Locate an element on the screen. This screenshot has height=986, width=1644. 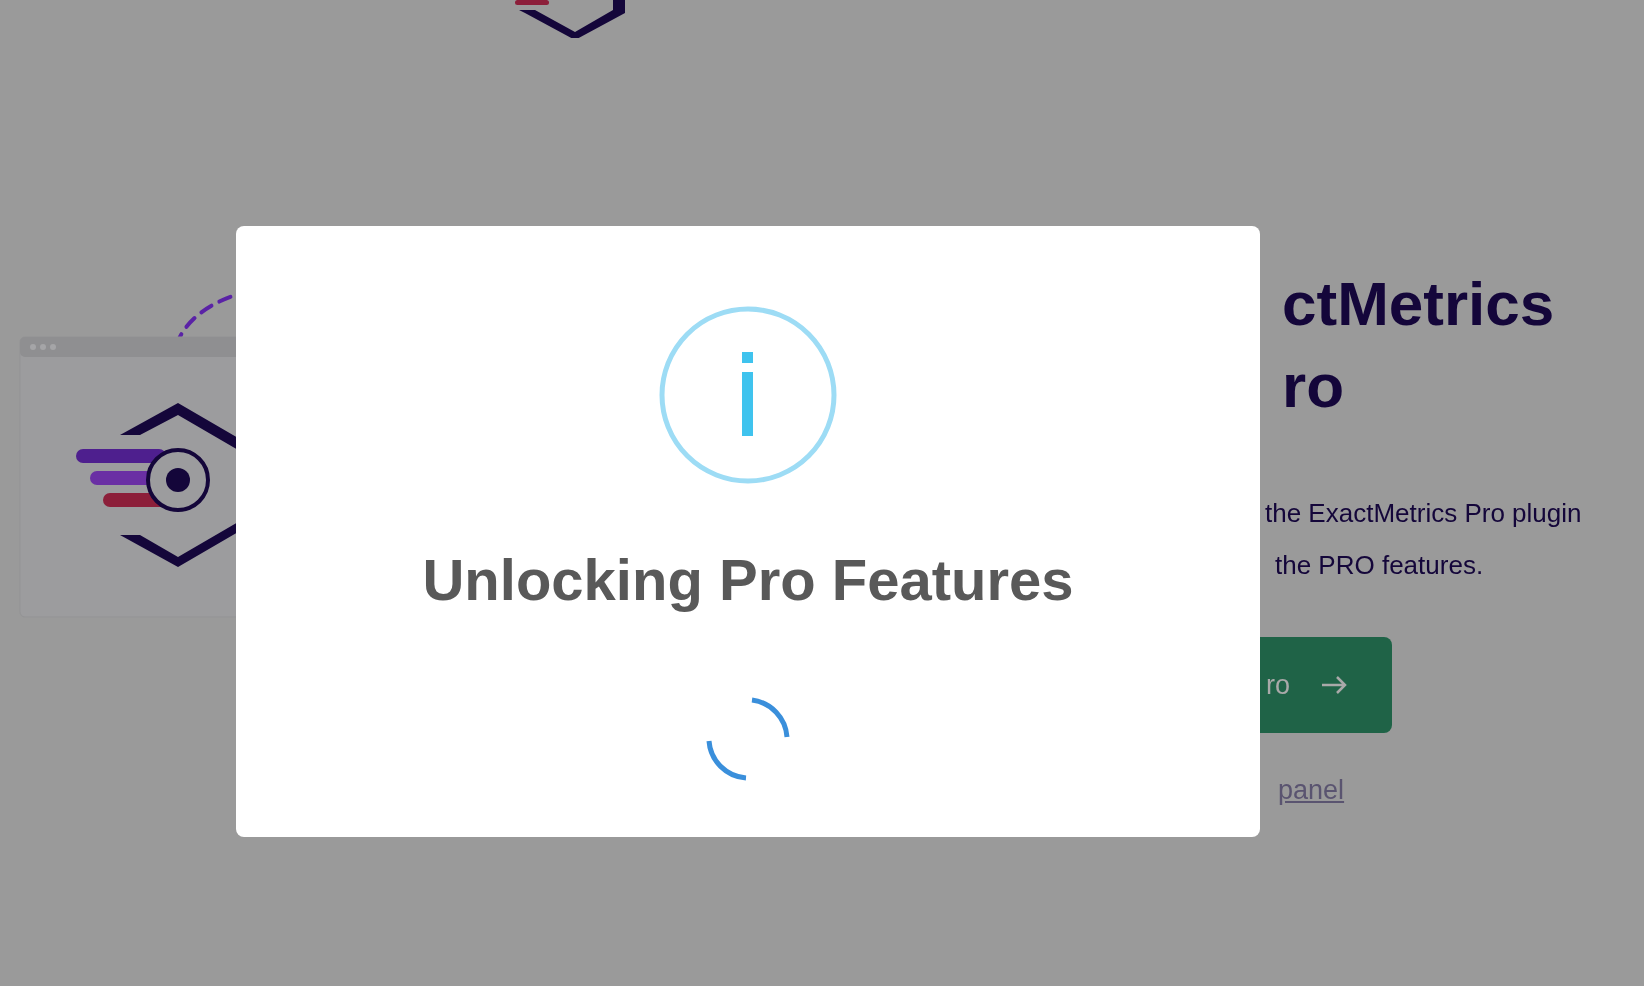
loading-spinner-icon is located at coordinates (748, 739).